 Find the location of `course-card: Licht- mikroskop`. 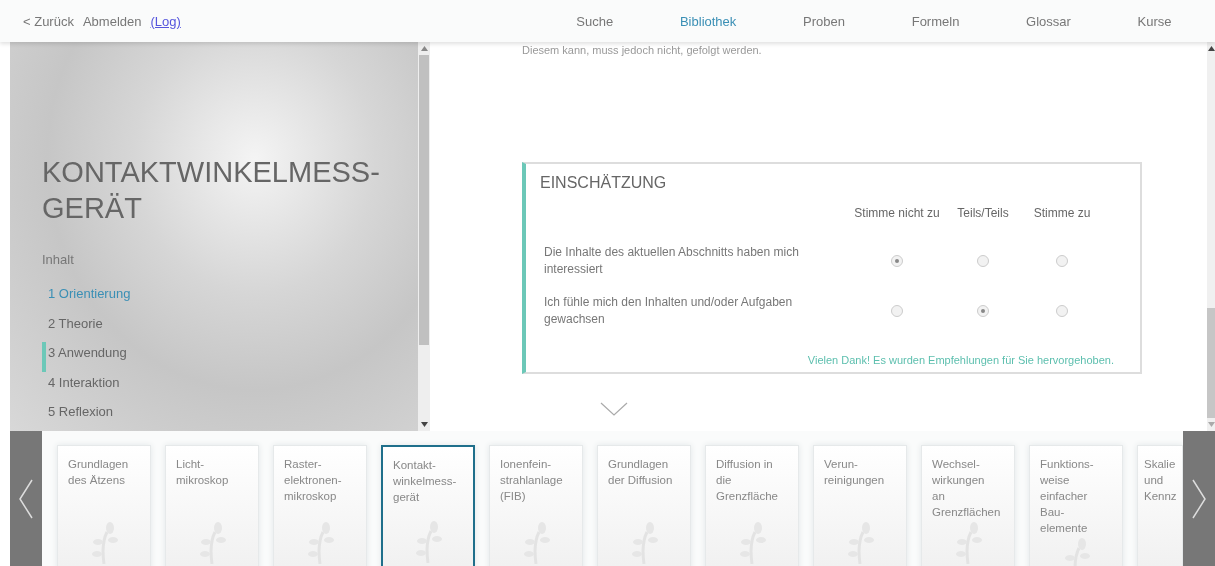

course-card: Licht- mikroskop is located at coordinates (212, 505).